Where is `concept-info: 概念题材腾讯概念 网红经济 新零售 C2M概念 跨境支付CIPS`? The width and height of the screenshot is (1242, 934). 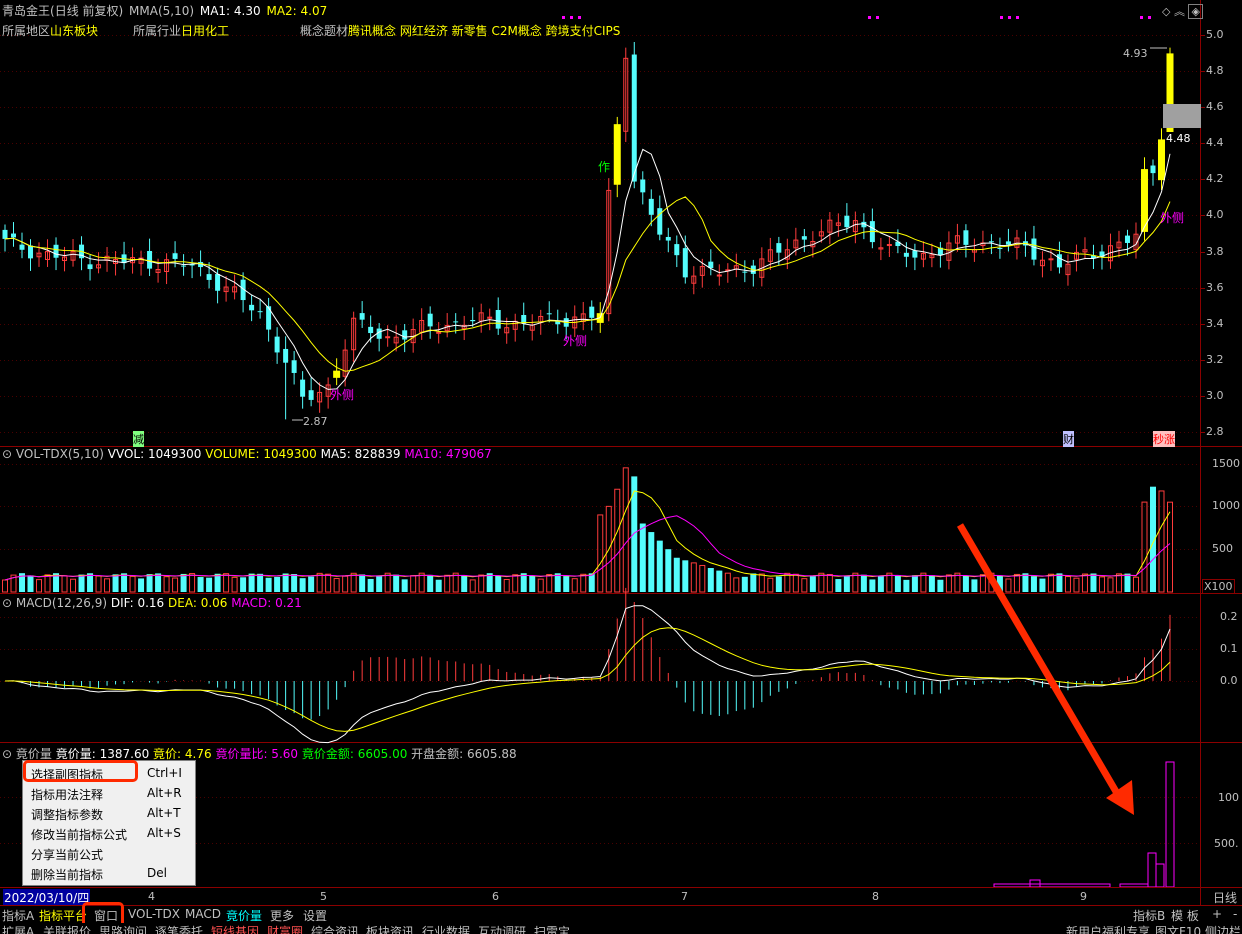
concept-info: 概念题材腾讯概念 网红经济 新零售 C2M概念 跨境支付CIPS is located at coordinates (460, 30).